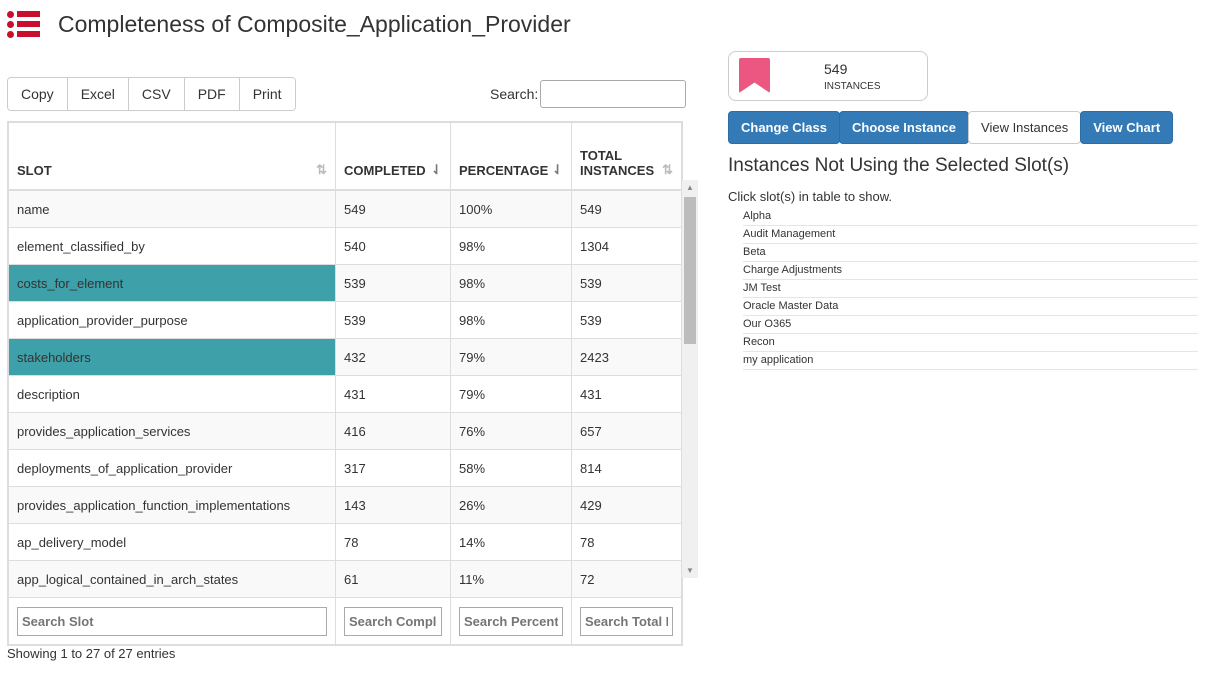 The height and width of the screenshot is (685, 1227). I want to click on instances-panel-title: Instances Not Using the Selected Slot(s), so click(899, 165).